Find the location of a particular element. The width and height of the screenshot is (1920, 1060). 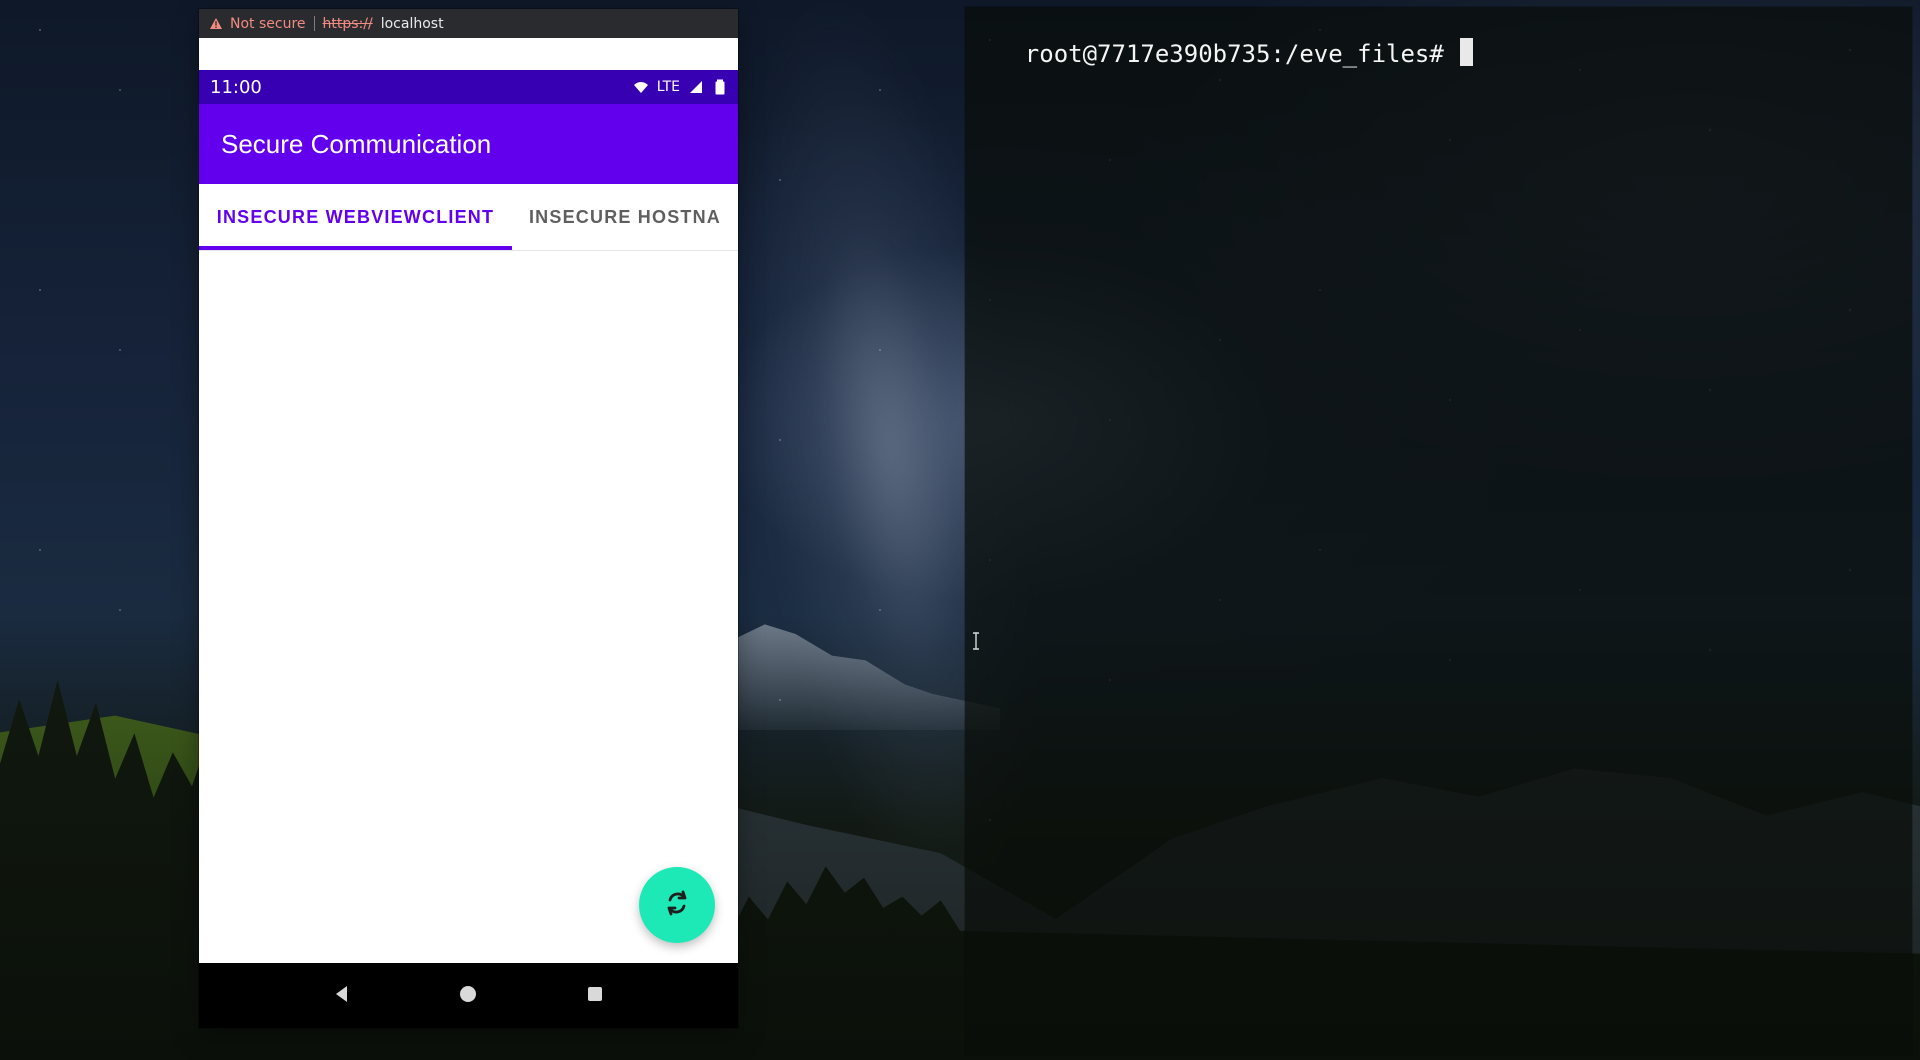

status-time: 11:00 is located at coordinates (236, 87).